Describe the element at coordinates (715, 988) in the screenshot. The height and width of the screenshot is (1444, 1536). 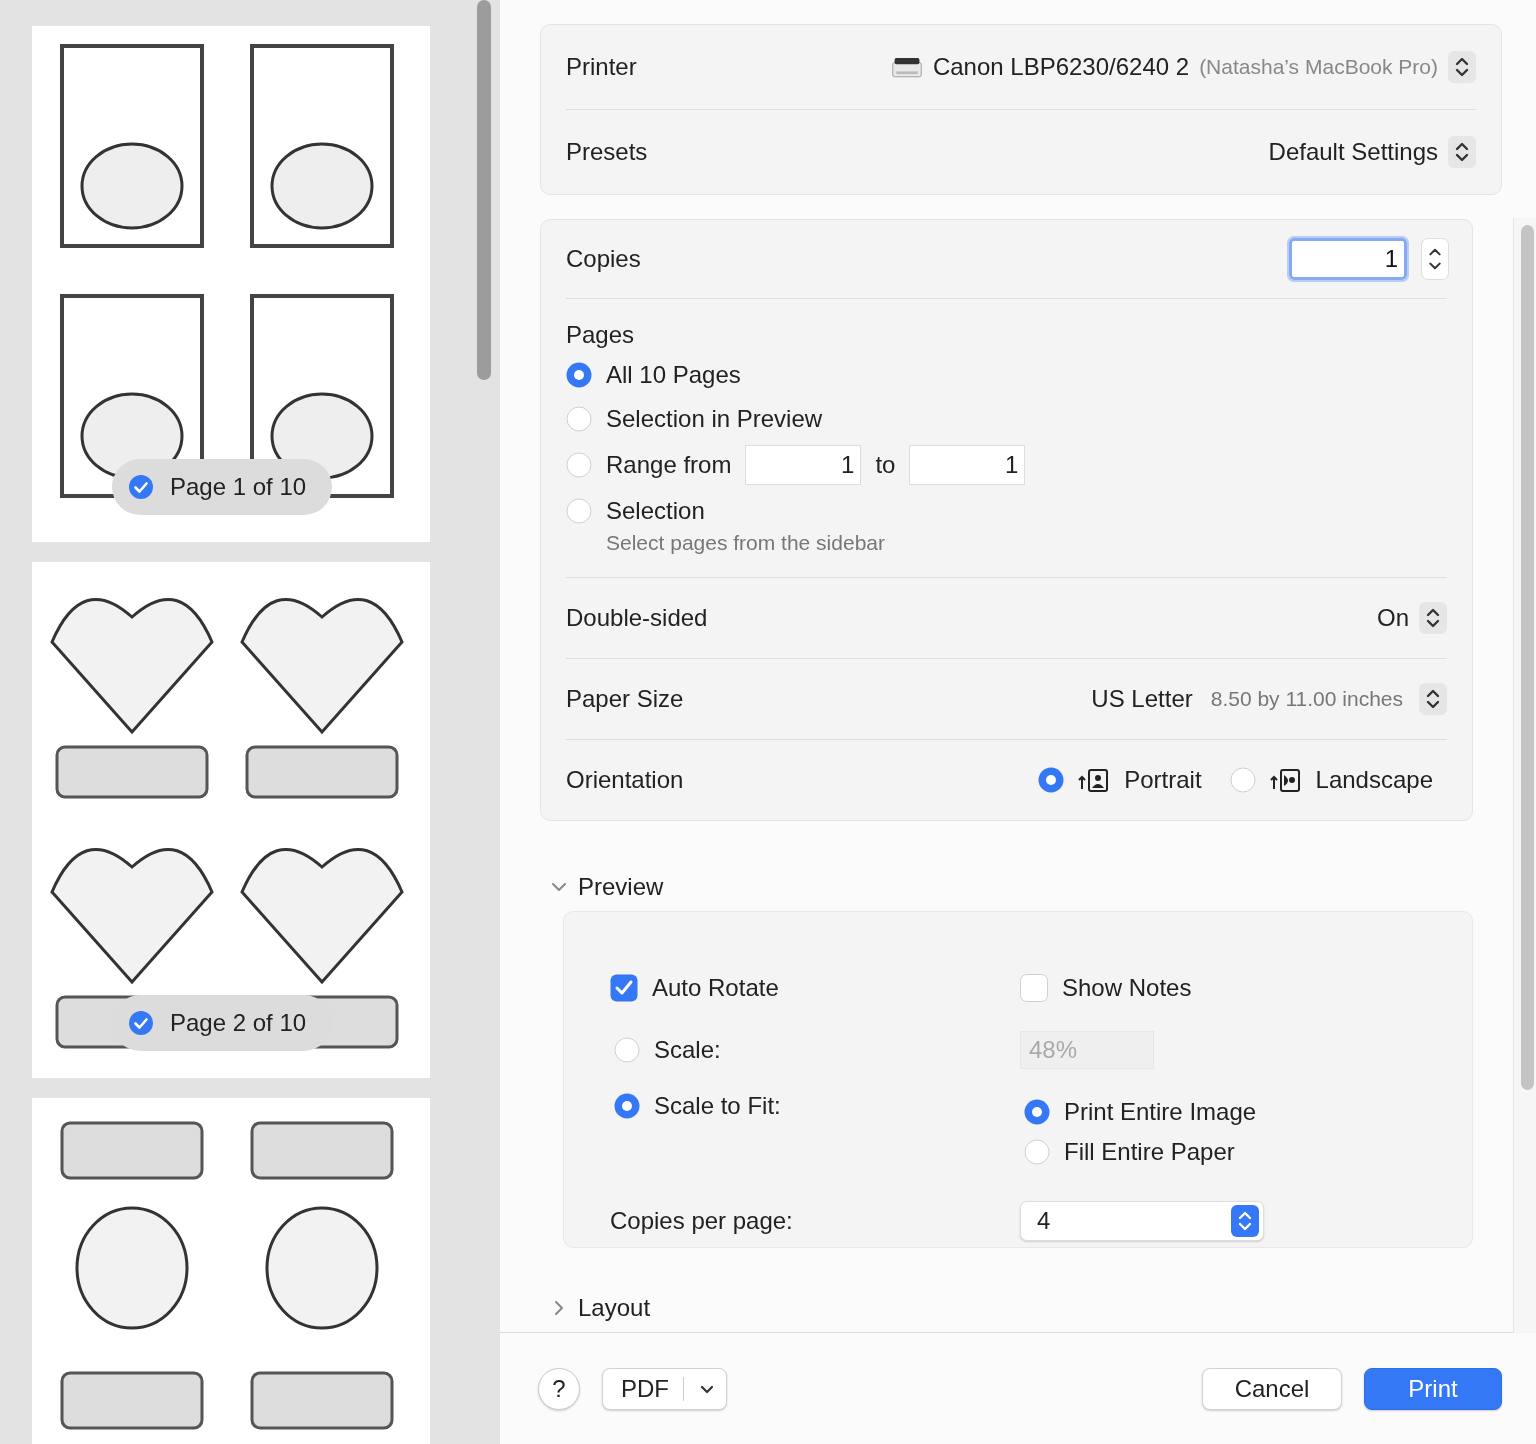
I see `checkbox-label: Auto Rotate` at that location.